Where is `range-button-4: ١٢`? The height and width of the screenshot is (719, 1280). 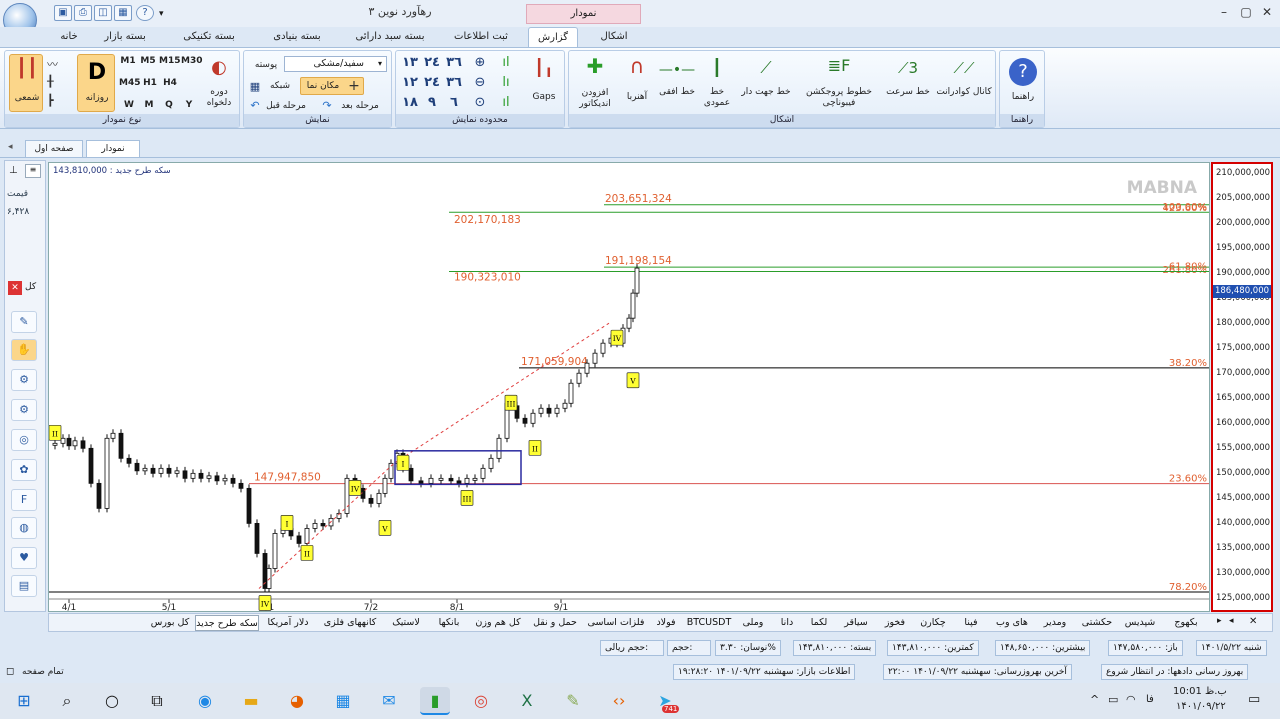
range-button-4: ١٢ is located at coordinates (410, 83).